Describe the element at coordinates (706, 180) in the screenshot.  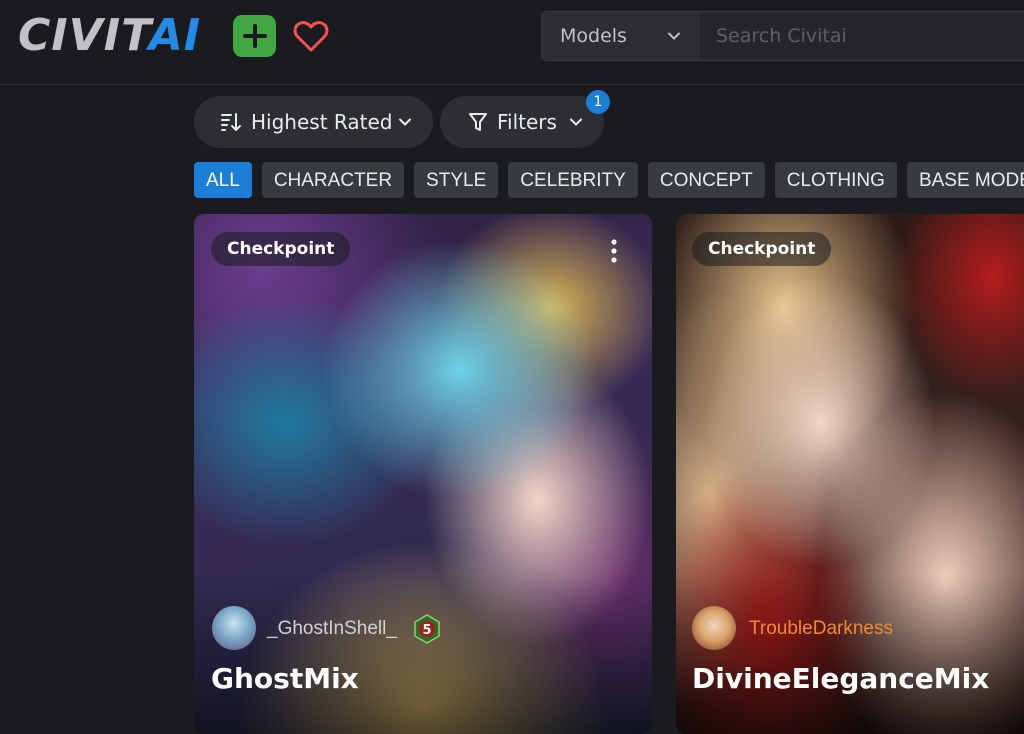
I see `tag-concept: CONCEPT` at that location.